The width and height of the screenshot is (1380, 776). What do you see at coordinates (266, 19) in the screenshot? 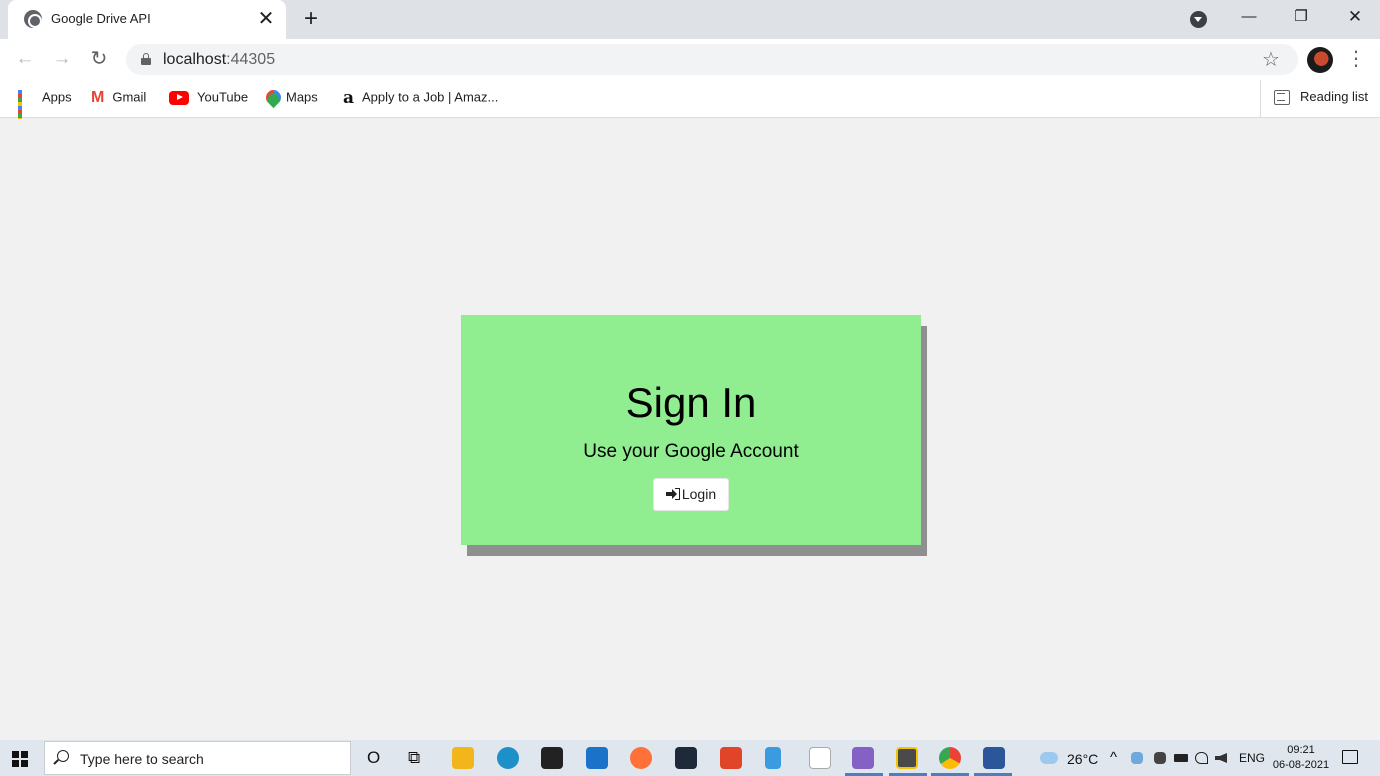
I see `tab-close-button: ✕` at bounding box center [266, 19].